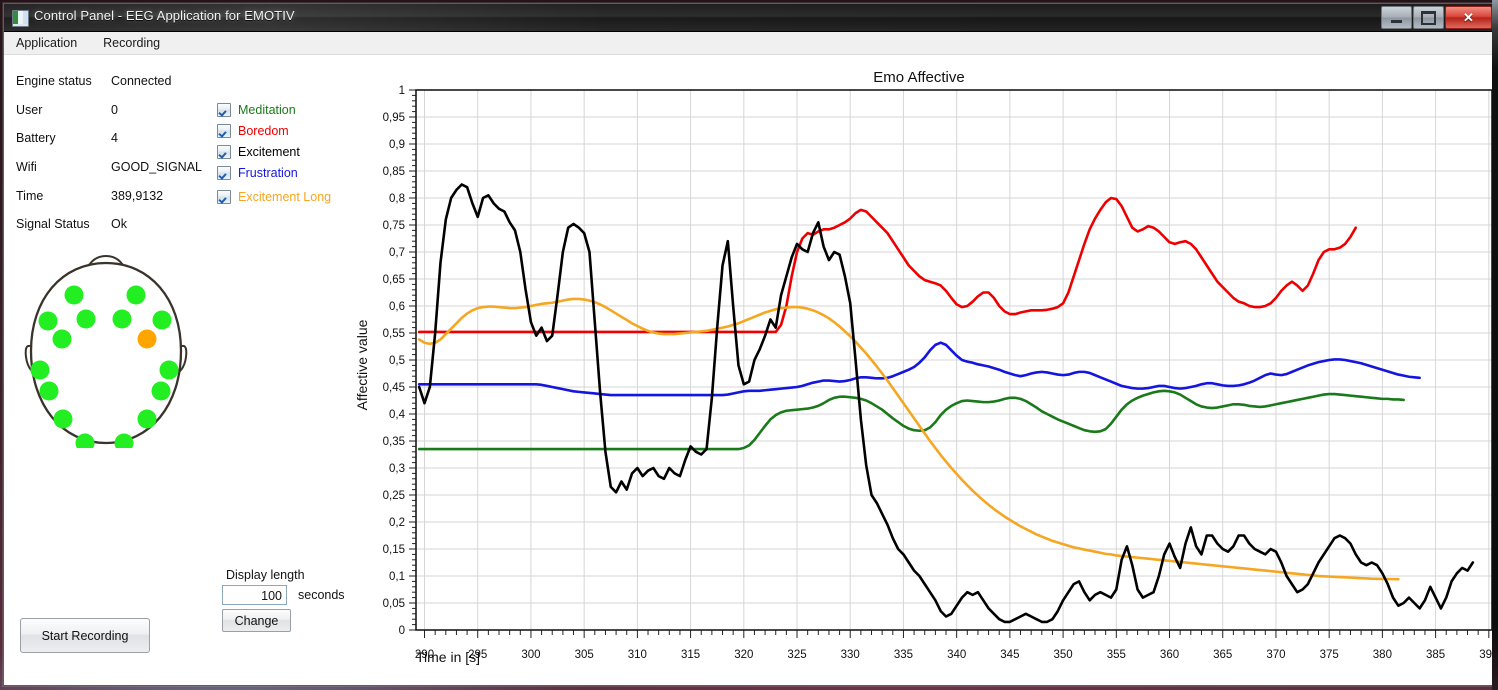 The image size is (1498, 690). I want to click on x-tick-label: 305, so click(584, 655).